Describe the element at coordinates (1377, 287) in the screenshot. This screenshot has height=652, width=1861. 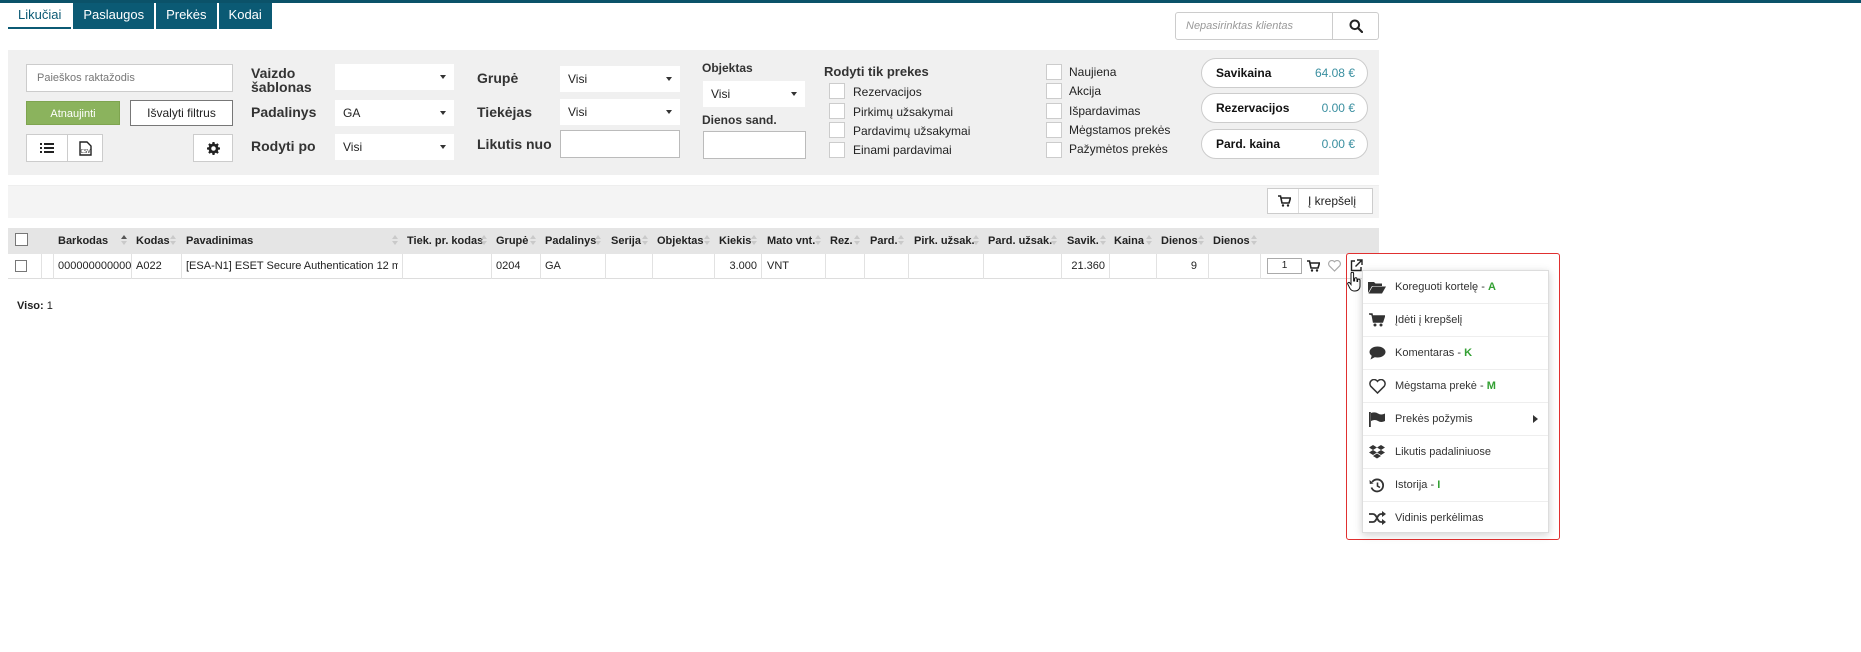
I see `folder-open-icon` at that location.